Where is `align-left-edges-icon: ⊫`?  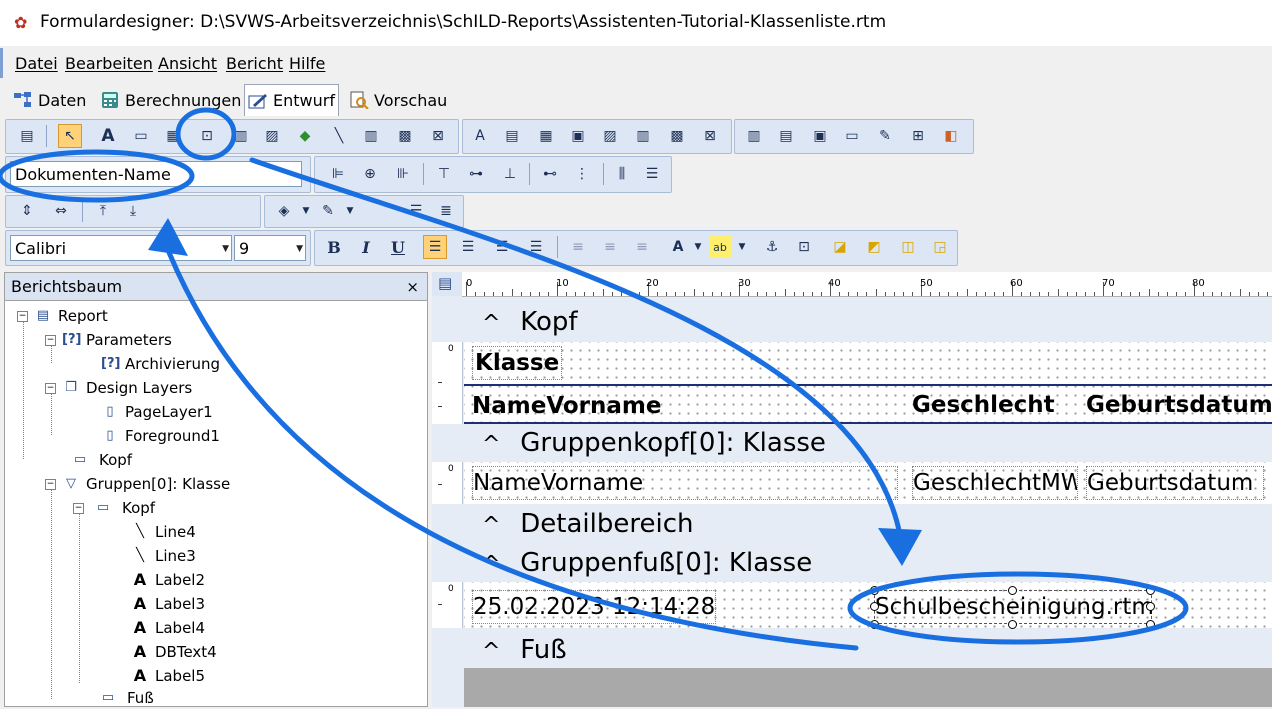 align-left-edges-icon: ⊫ is located at coordinates (338, 174).